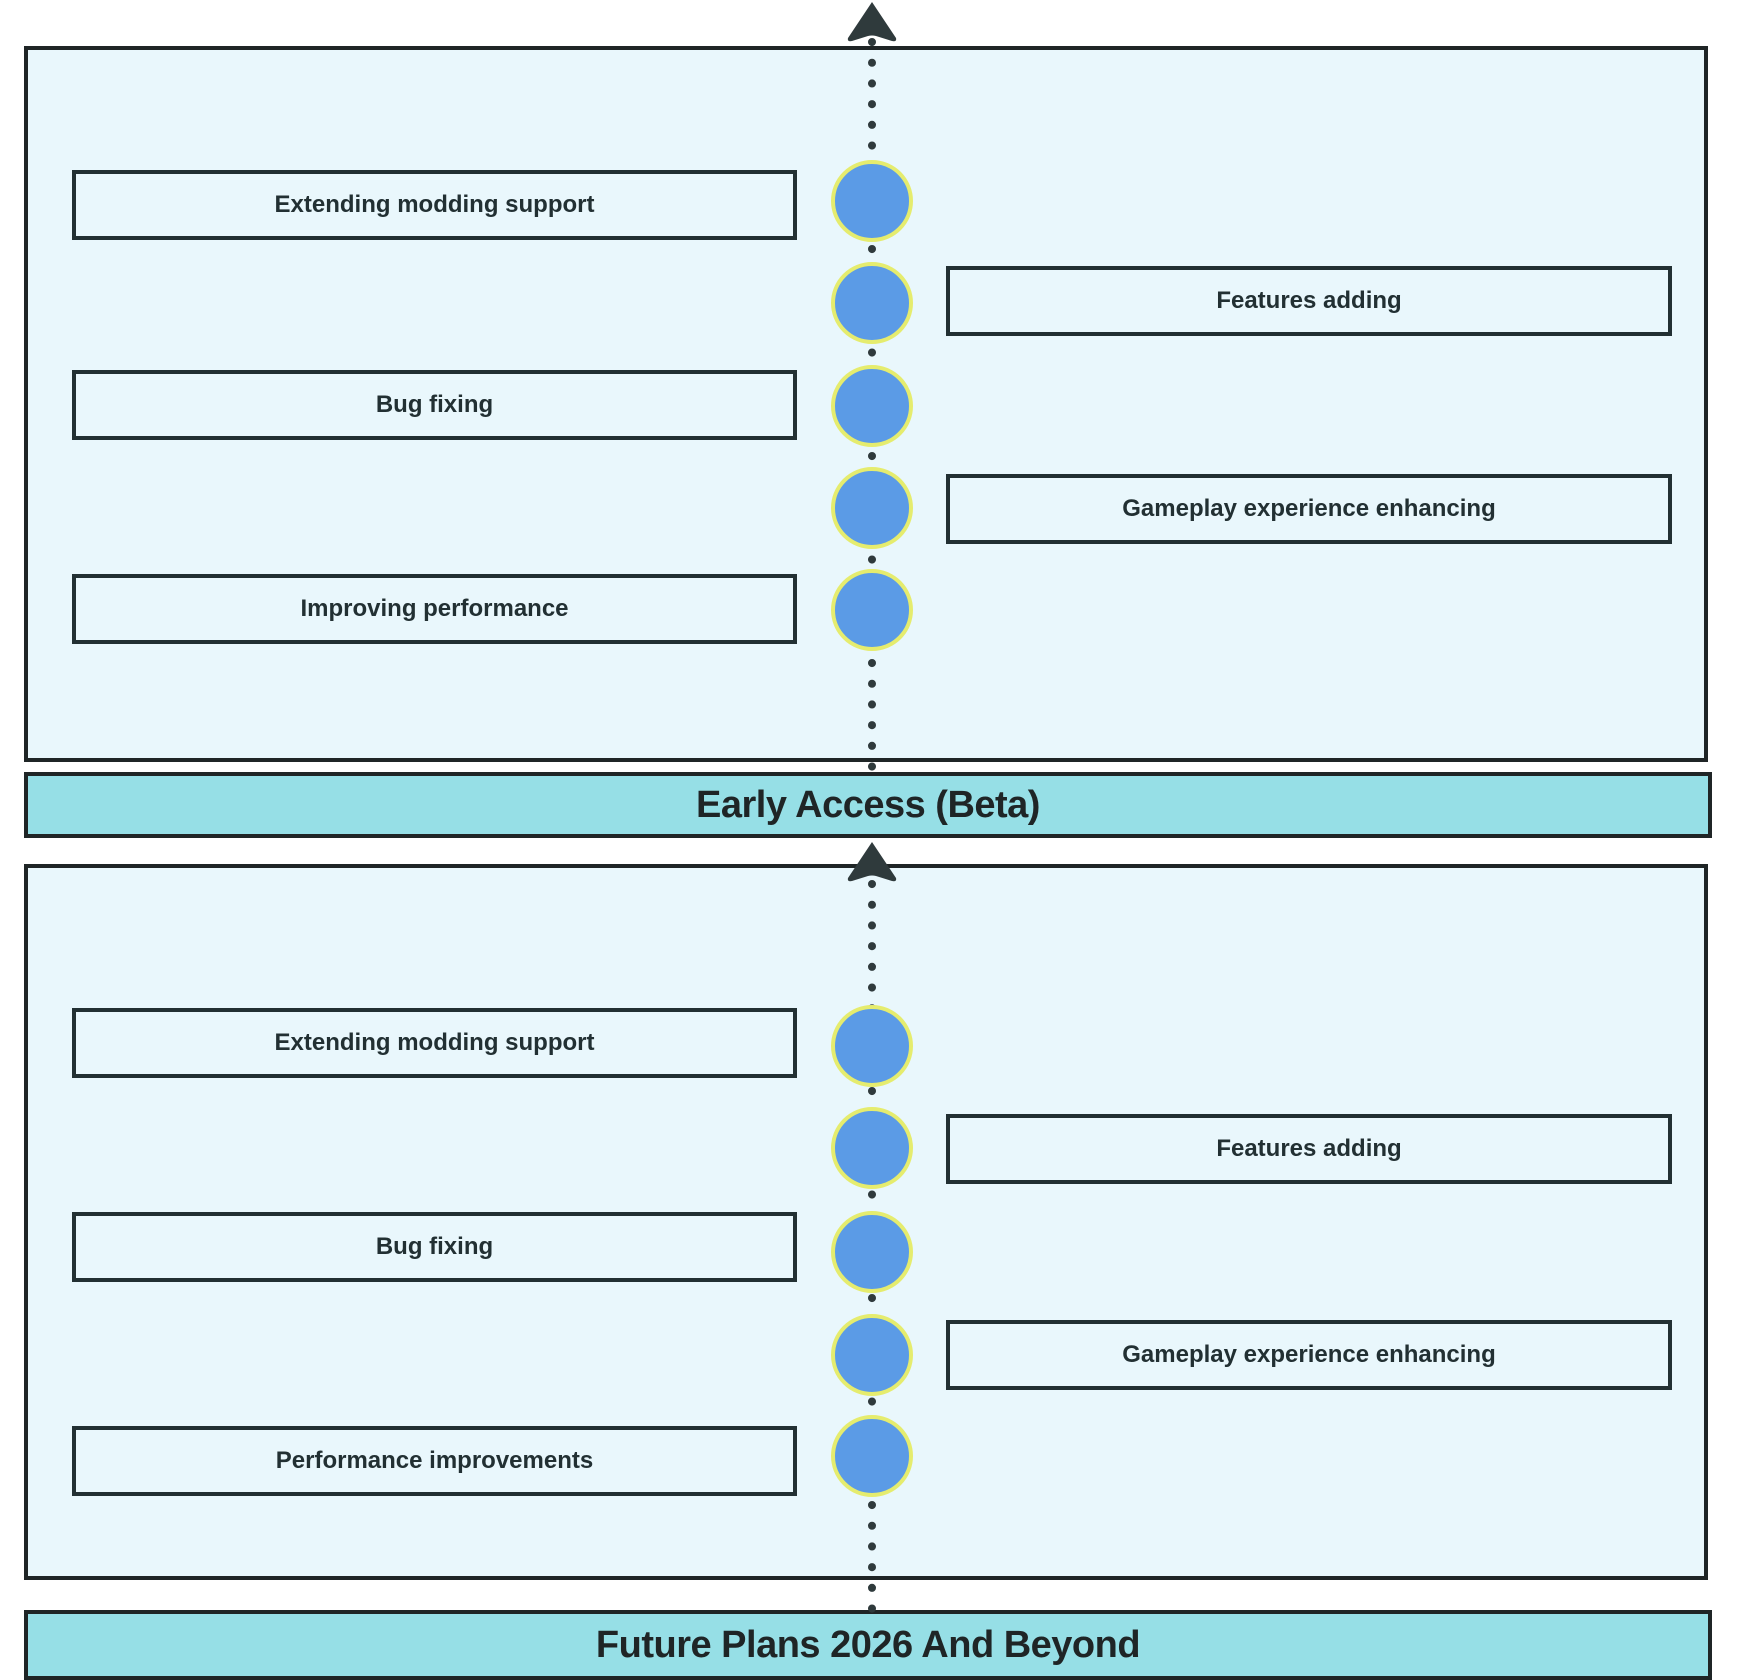  I want to click on phase-title: Future Plans 2026 And Beyond, so click(868, 1644).